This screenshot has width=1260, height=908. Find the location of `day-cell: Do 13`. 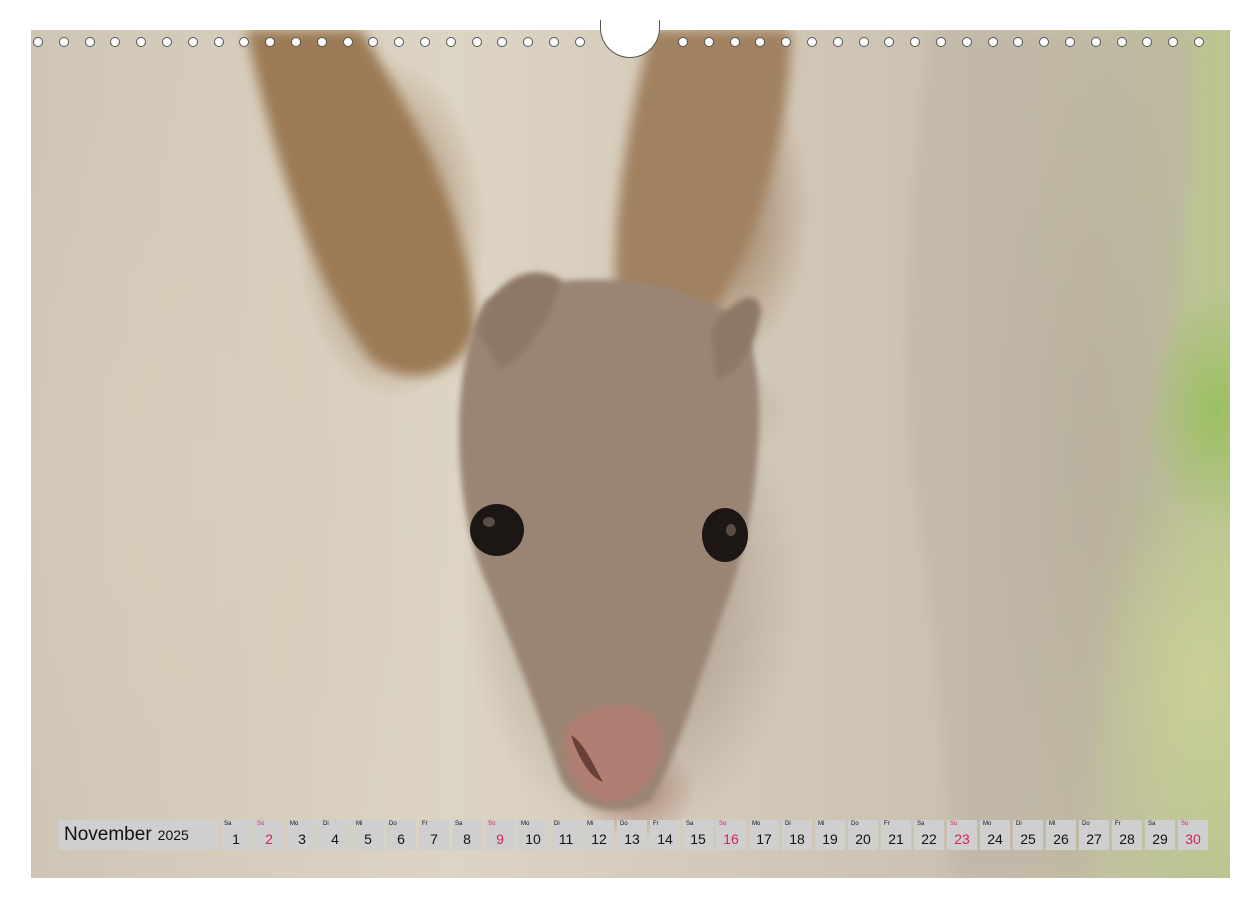

day-cell: Do 13 is located at coordinates (632, 835).